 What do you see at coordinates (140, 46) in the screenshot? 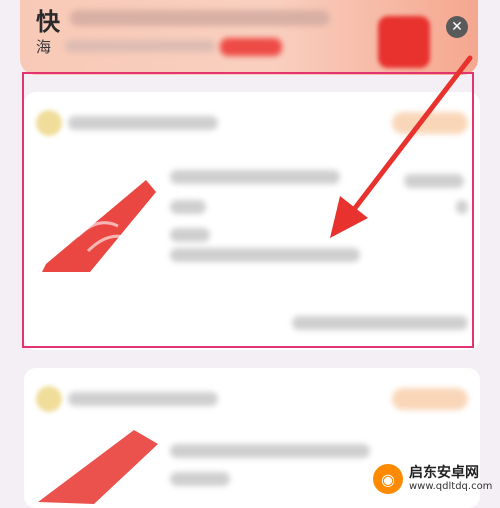
I see `banner-blurred-subtitle` at bounding box center [140, 46].